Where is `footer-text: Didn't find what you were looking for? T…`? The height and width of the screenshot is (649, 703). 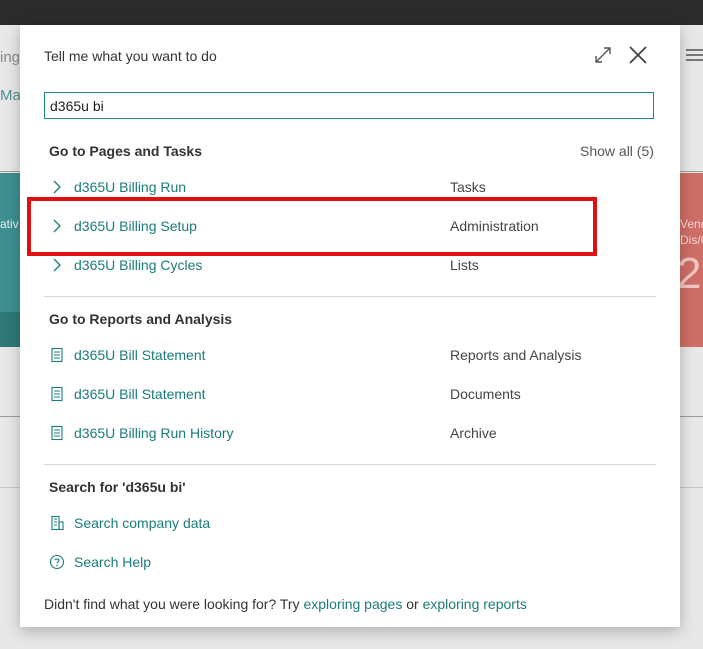
footer-text: Didn't find what you were looking for? T… is located at coordinates (285, 604).